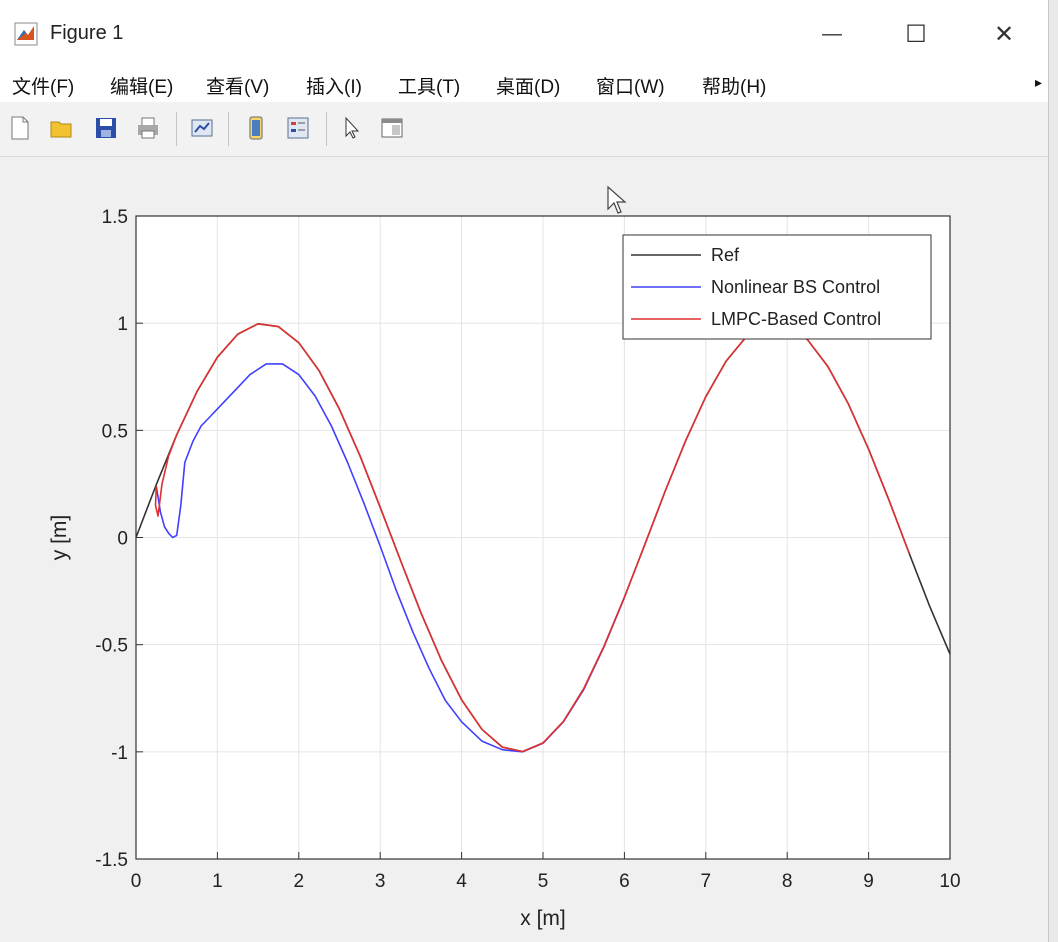  What do you see at coordinates (237, 85) in the screenshot?
I see `menu-view: 查看(V)` at bounding box center [237, 85].